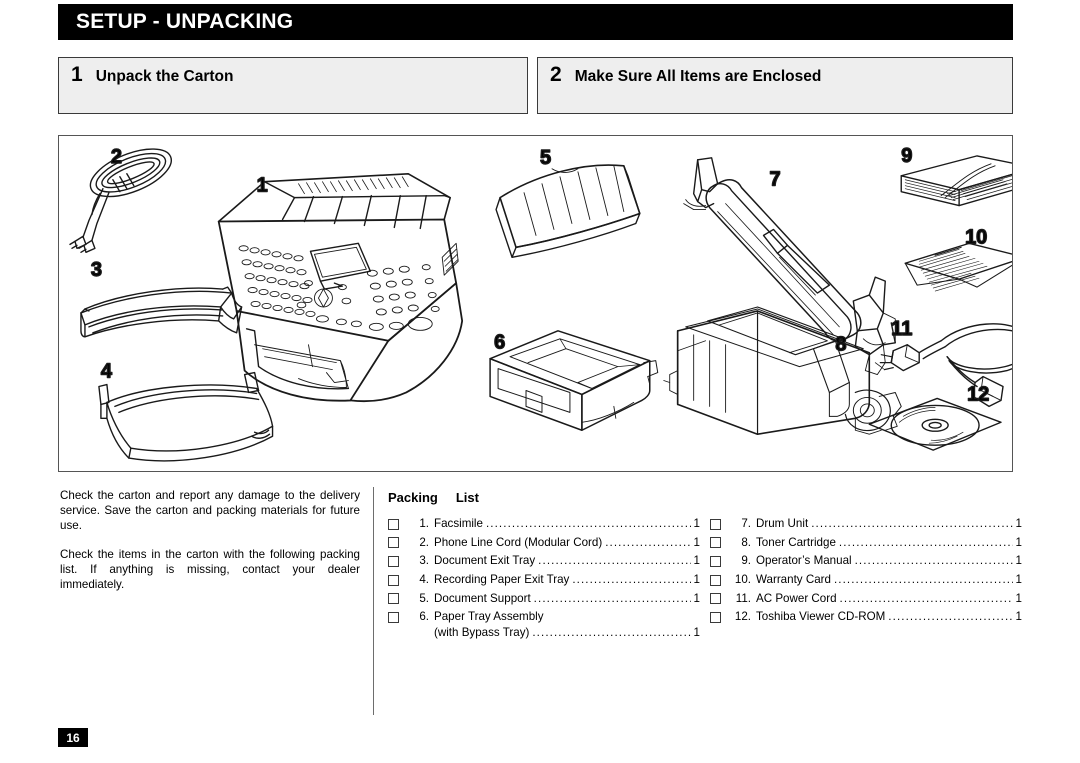  Describe the element at coordinates (185, 21) in the screenshot. I see `page-title: SETUP - UNPACKING` at that location.